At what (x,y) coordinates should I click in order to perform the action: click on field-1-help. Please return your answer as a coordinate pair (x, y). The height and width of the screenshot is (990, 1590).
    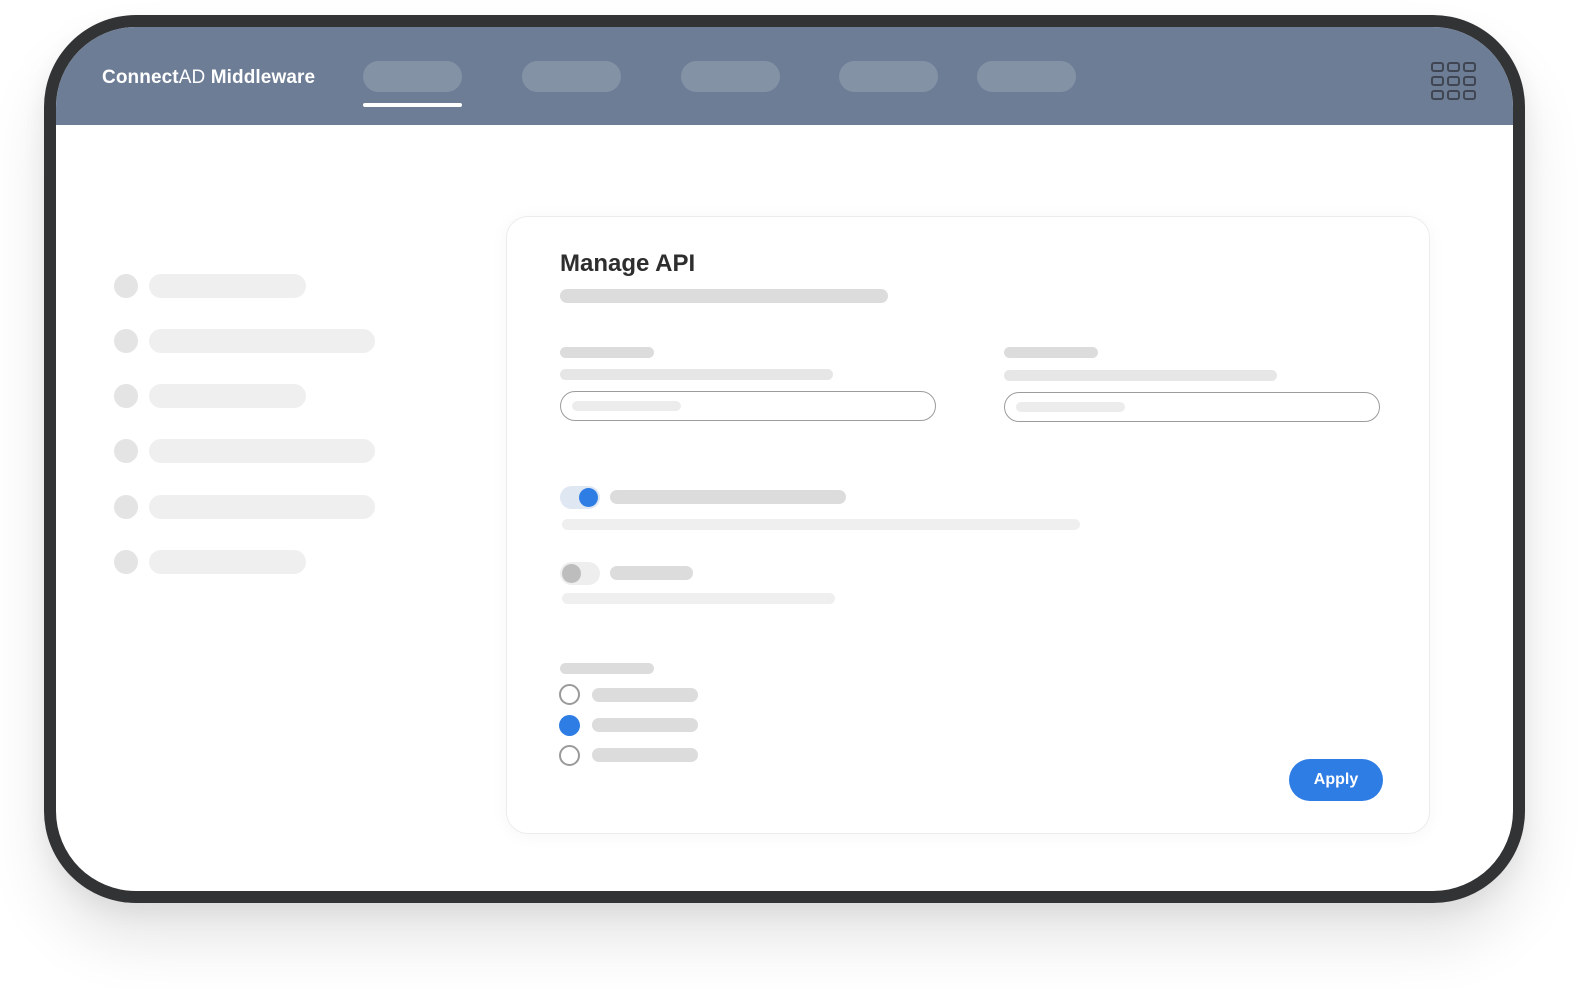
    Looking at the image, I should click on (696, 374).